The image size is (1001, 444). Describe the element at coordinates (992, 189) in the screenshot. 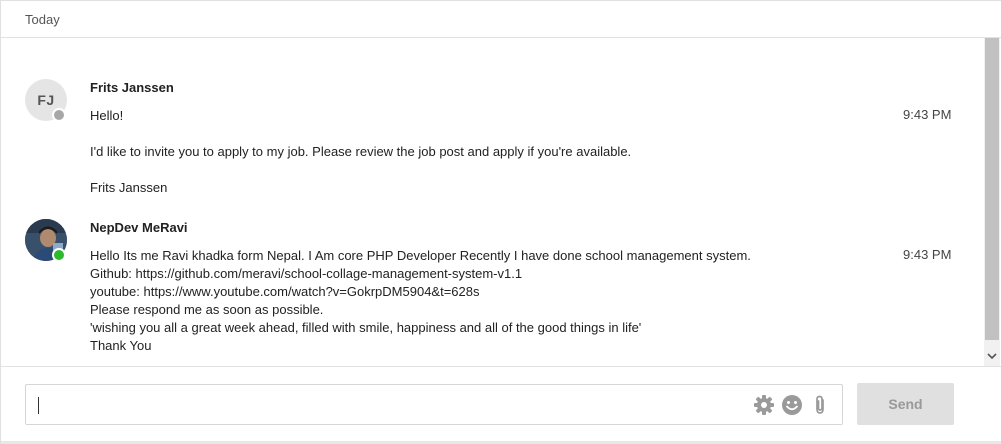

I see `scrollbar-thumb` at that location.